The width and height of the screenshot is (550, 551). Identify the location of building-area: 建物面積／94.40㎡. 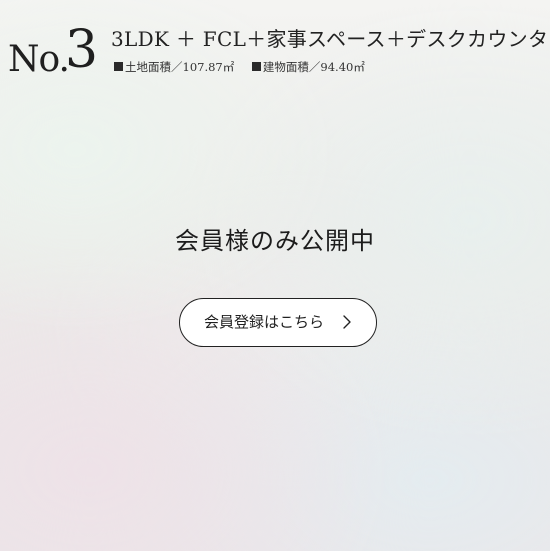
(308, 67).